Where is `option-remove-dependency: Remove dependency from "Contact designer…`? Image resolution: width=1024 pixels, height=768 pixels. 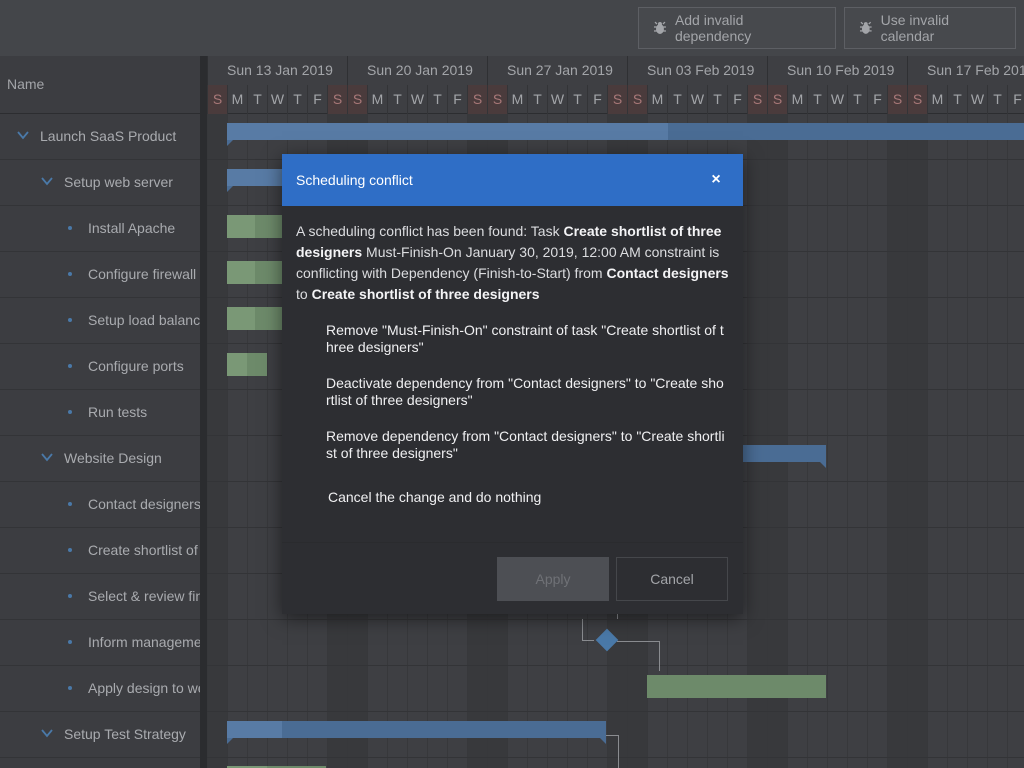 option-remove-dependency: Remove dependency from "Contact designer… is located at coordinates (526, 445).